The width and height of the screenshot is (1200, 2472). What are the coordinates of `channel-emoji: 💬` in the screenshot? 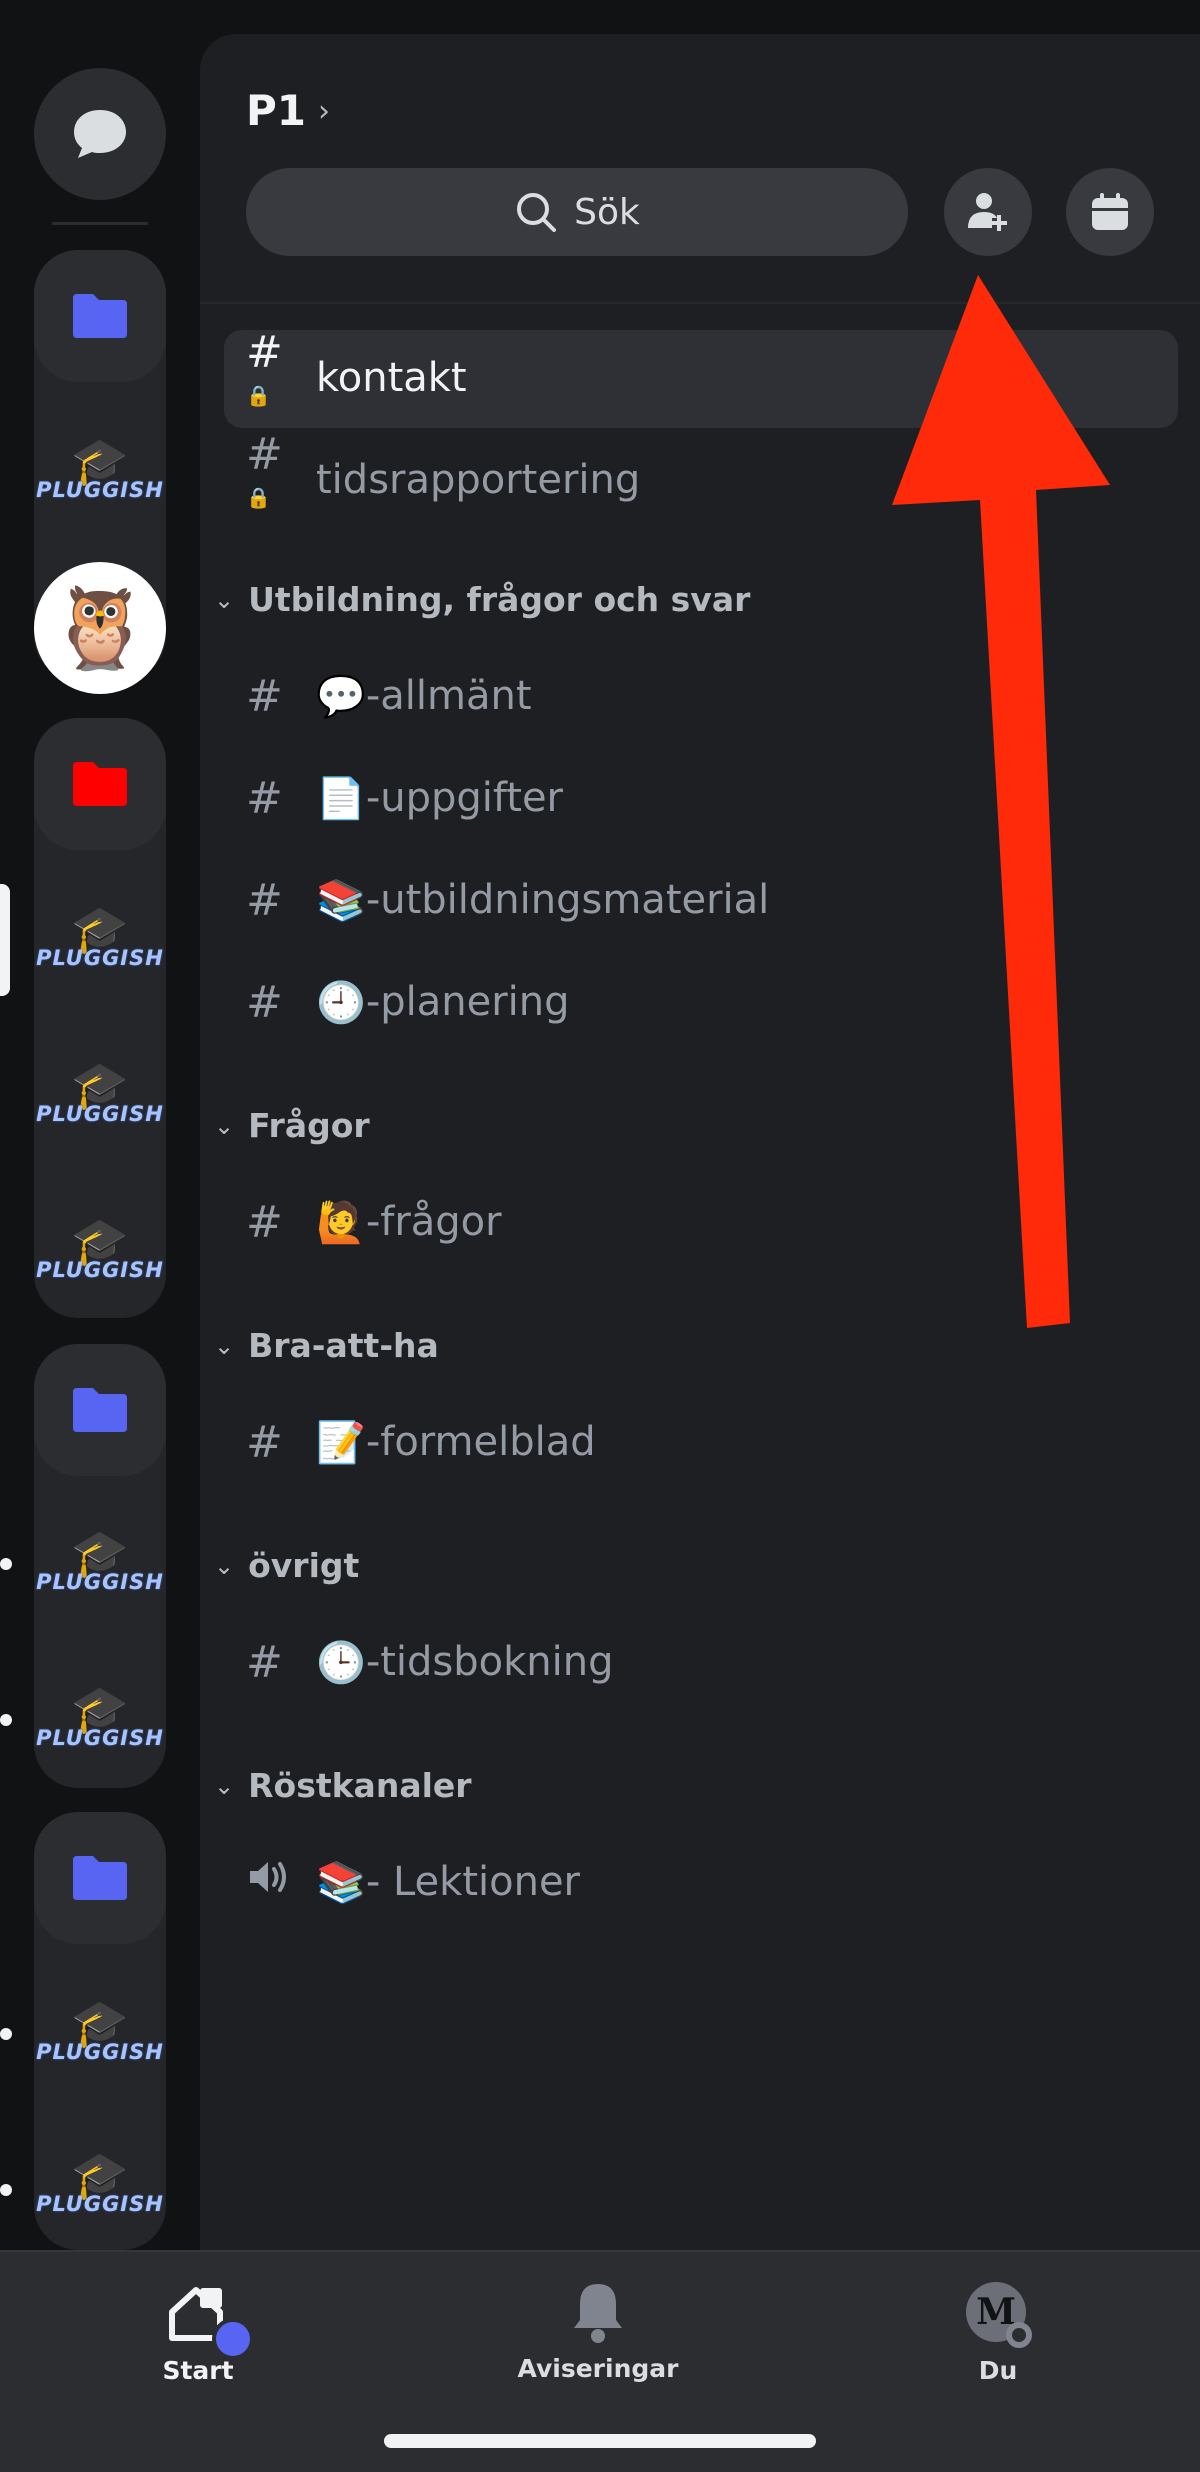 It's located at (341, 696).